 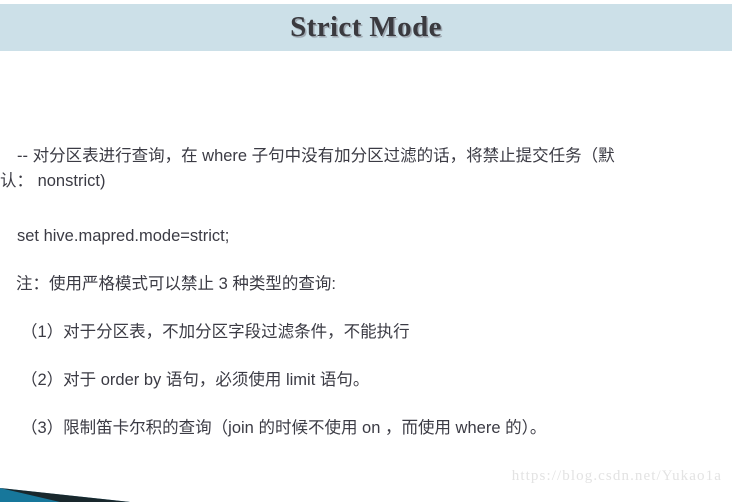 I want to click on set-statement-line: set hive.mapred.mode=strict;, so click(x=123, y=236).